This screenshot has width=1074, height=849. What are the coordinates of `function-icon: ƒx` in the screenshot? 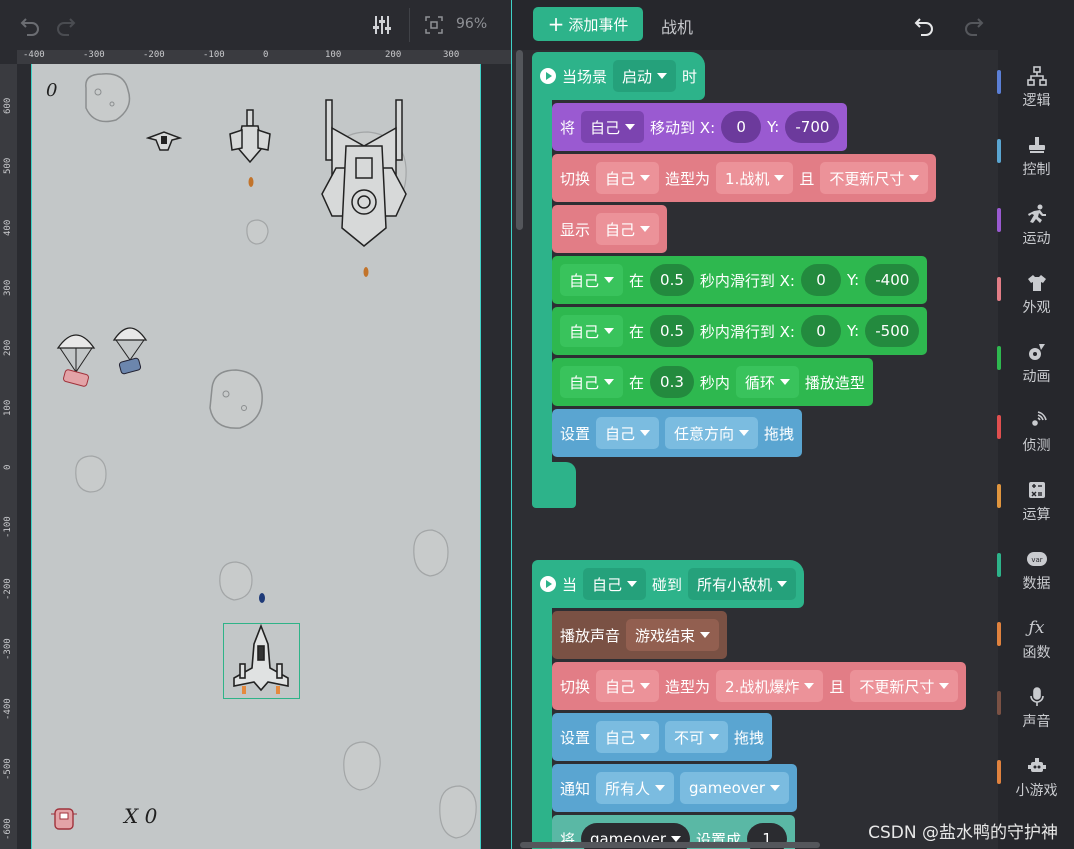 It's located at (1036, 627).